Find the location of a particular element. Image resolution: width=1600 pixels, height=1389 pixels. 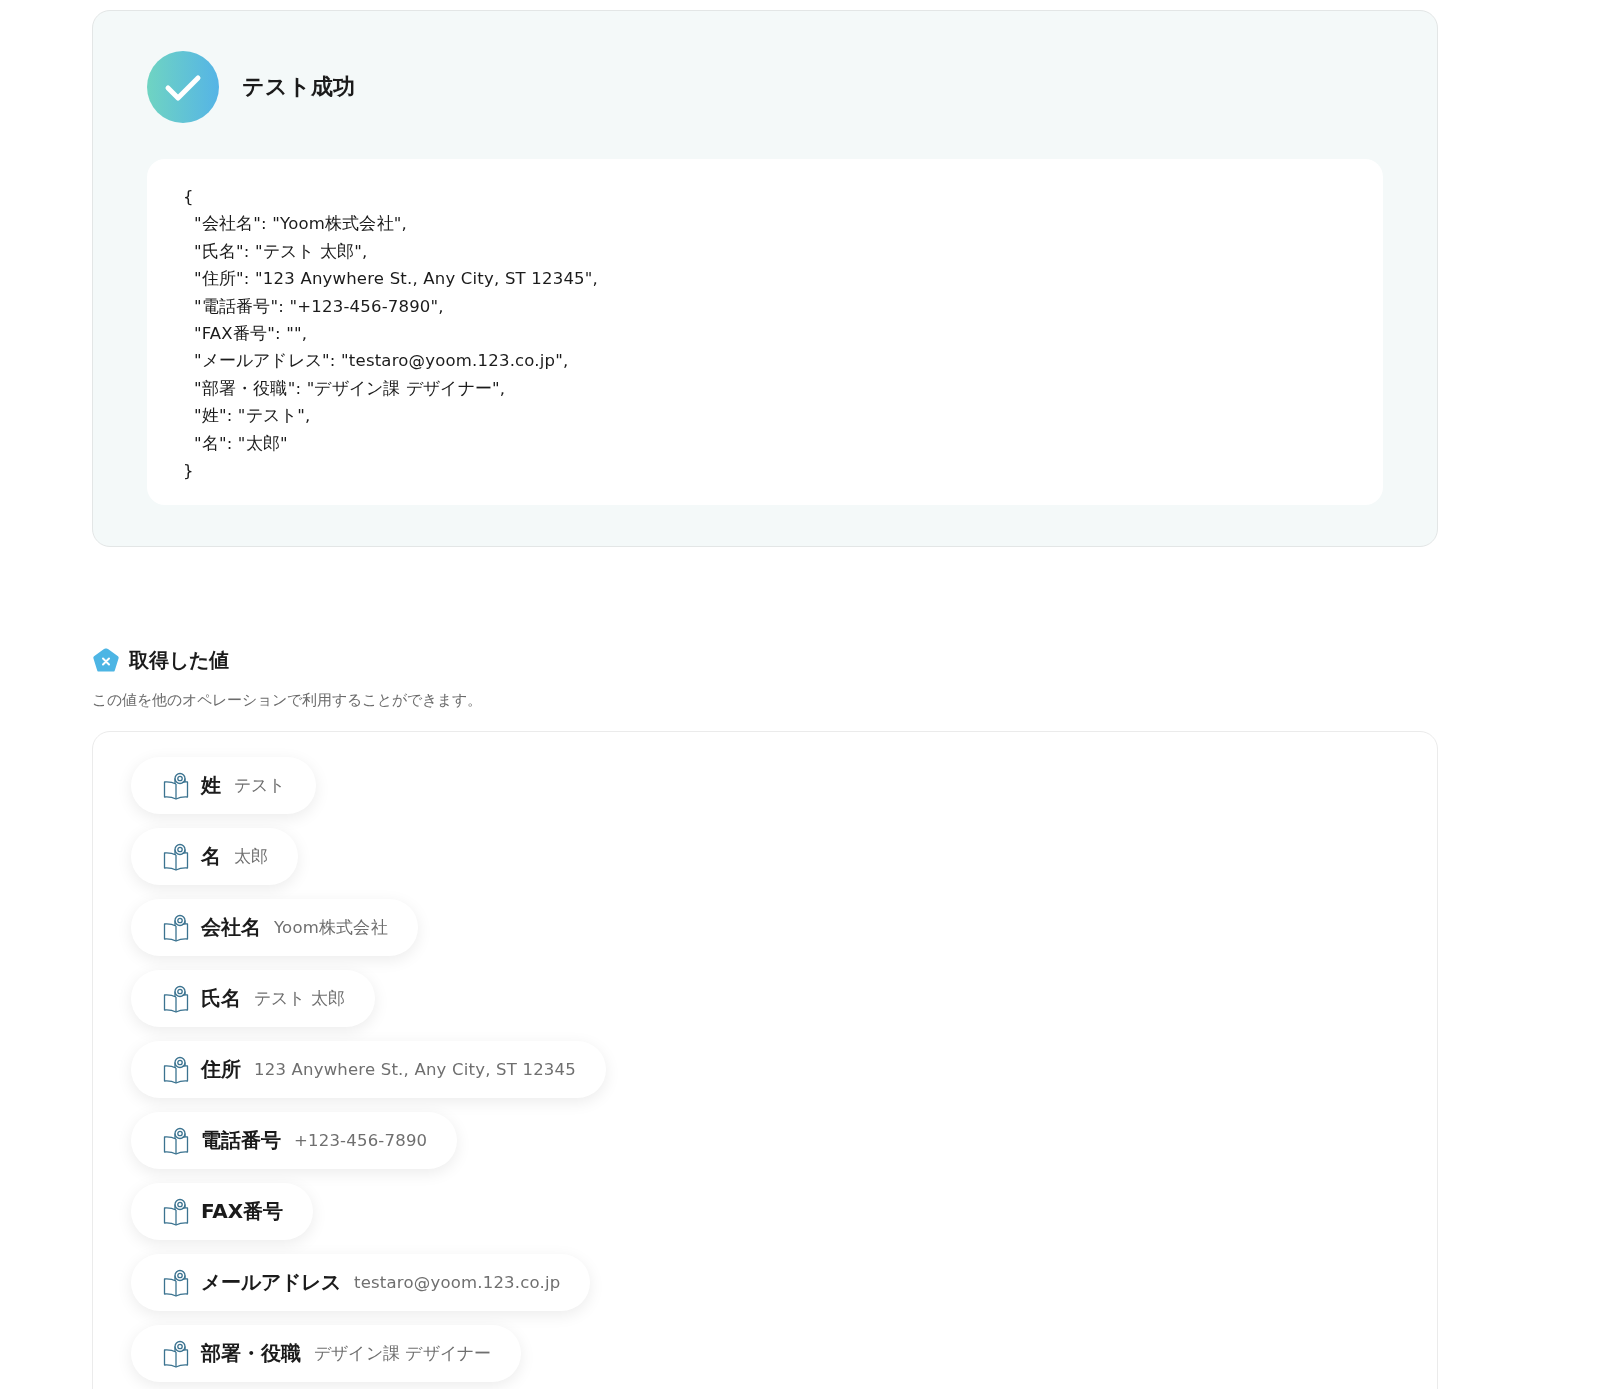

value-text: テスト 太郎 is located at coordinates (300, 998).